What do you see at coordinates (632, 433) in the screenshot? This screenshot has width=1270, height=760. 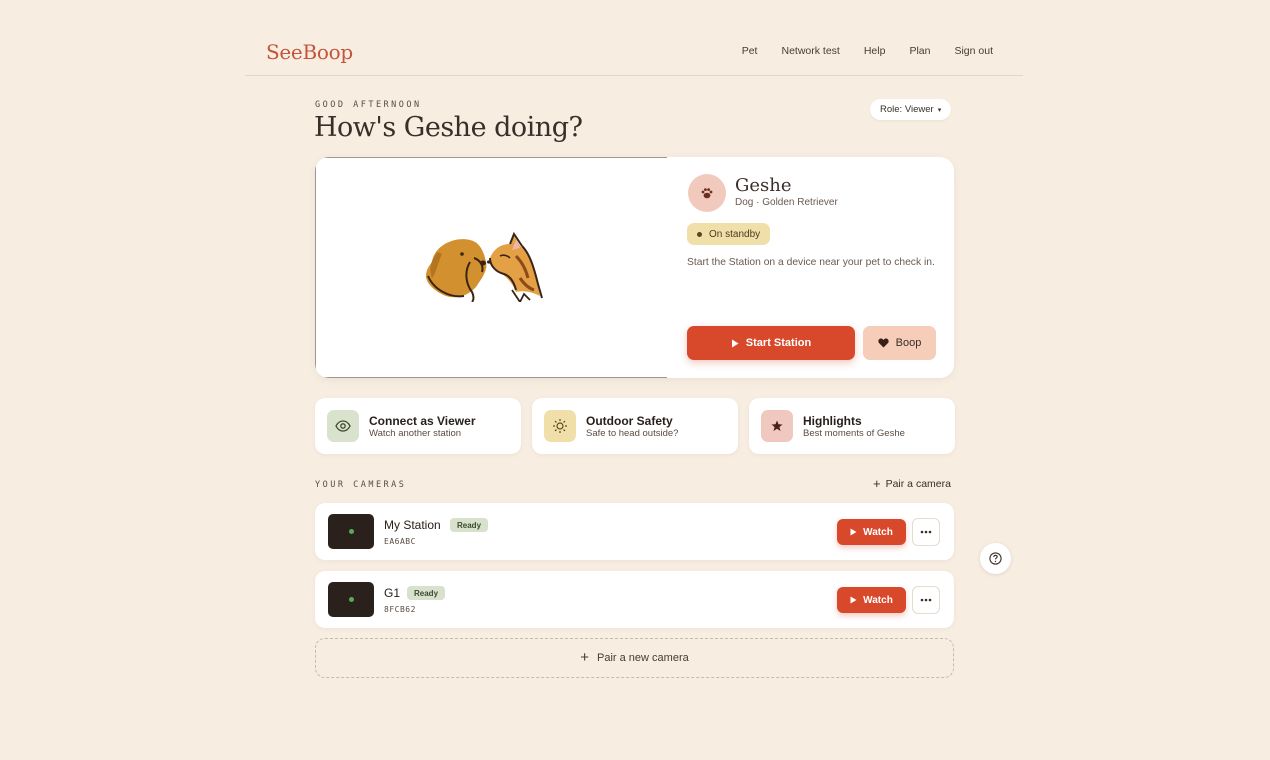 I see `quick-action-subtitle: Safe to head outside?` at bounding box center [632, 433].